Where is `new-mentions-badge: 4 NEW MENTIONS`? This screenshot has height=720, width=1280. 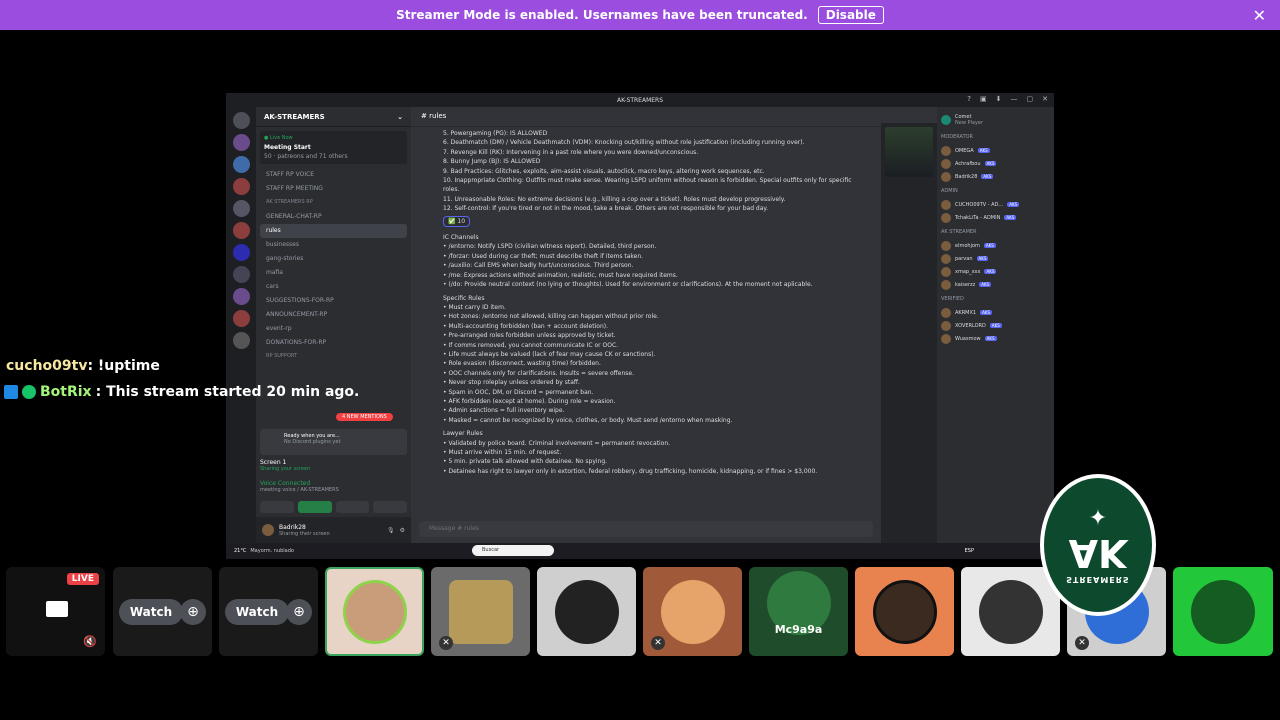
new-mentions-badge: 4 NEW MENTIONS is located at coordinates (364, 417).